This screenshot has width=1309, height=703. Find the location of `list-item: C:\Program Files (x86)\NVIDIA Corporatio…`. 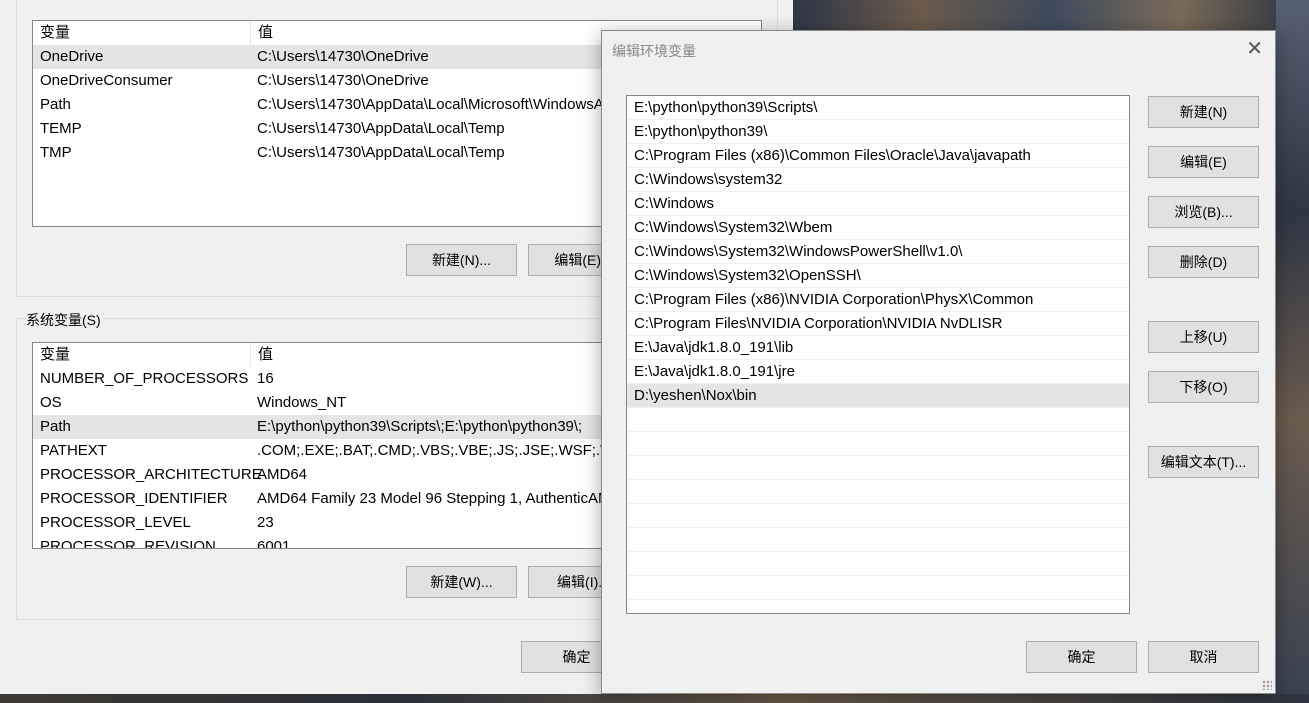

list-item: C:\Program Files (x86)\NVIDIA Corporatio… is located at coordinates (878, 300).